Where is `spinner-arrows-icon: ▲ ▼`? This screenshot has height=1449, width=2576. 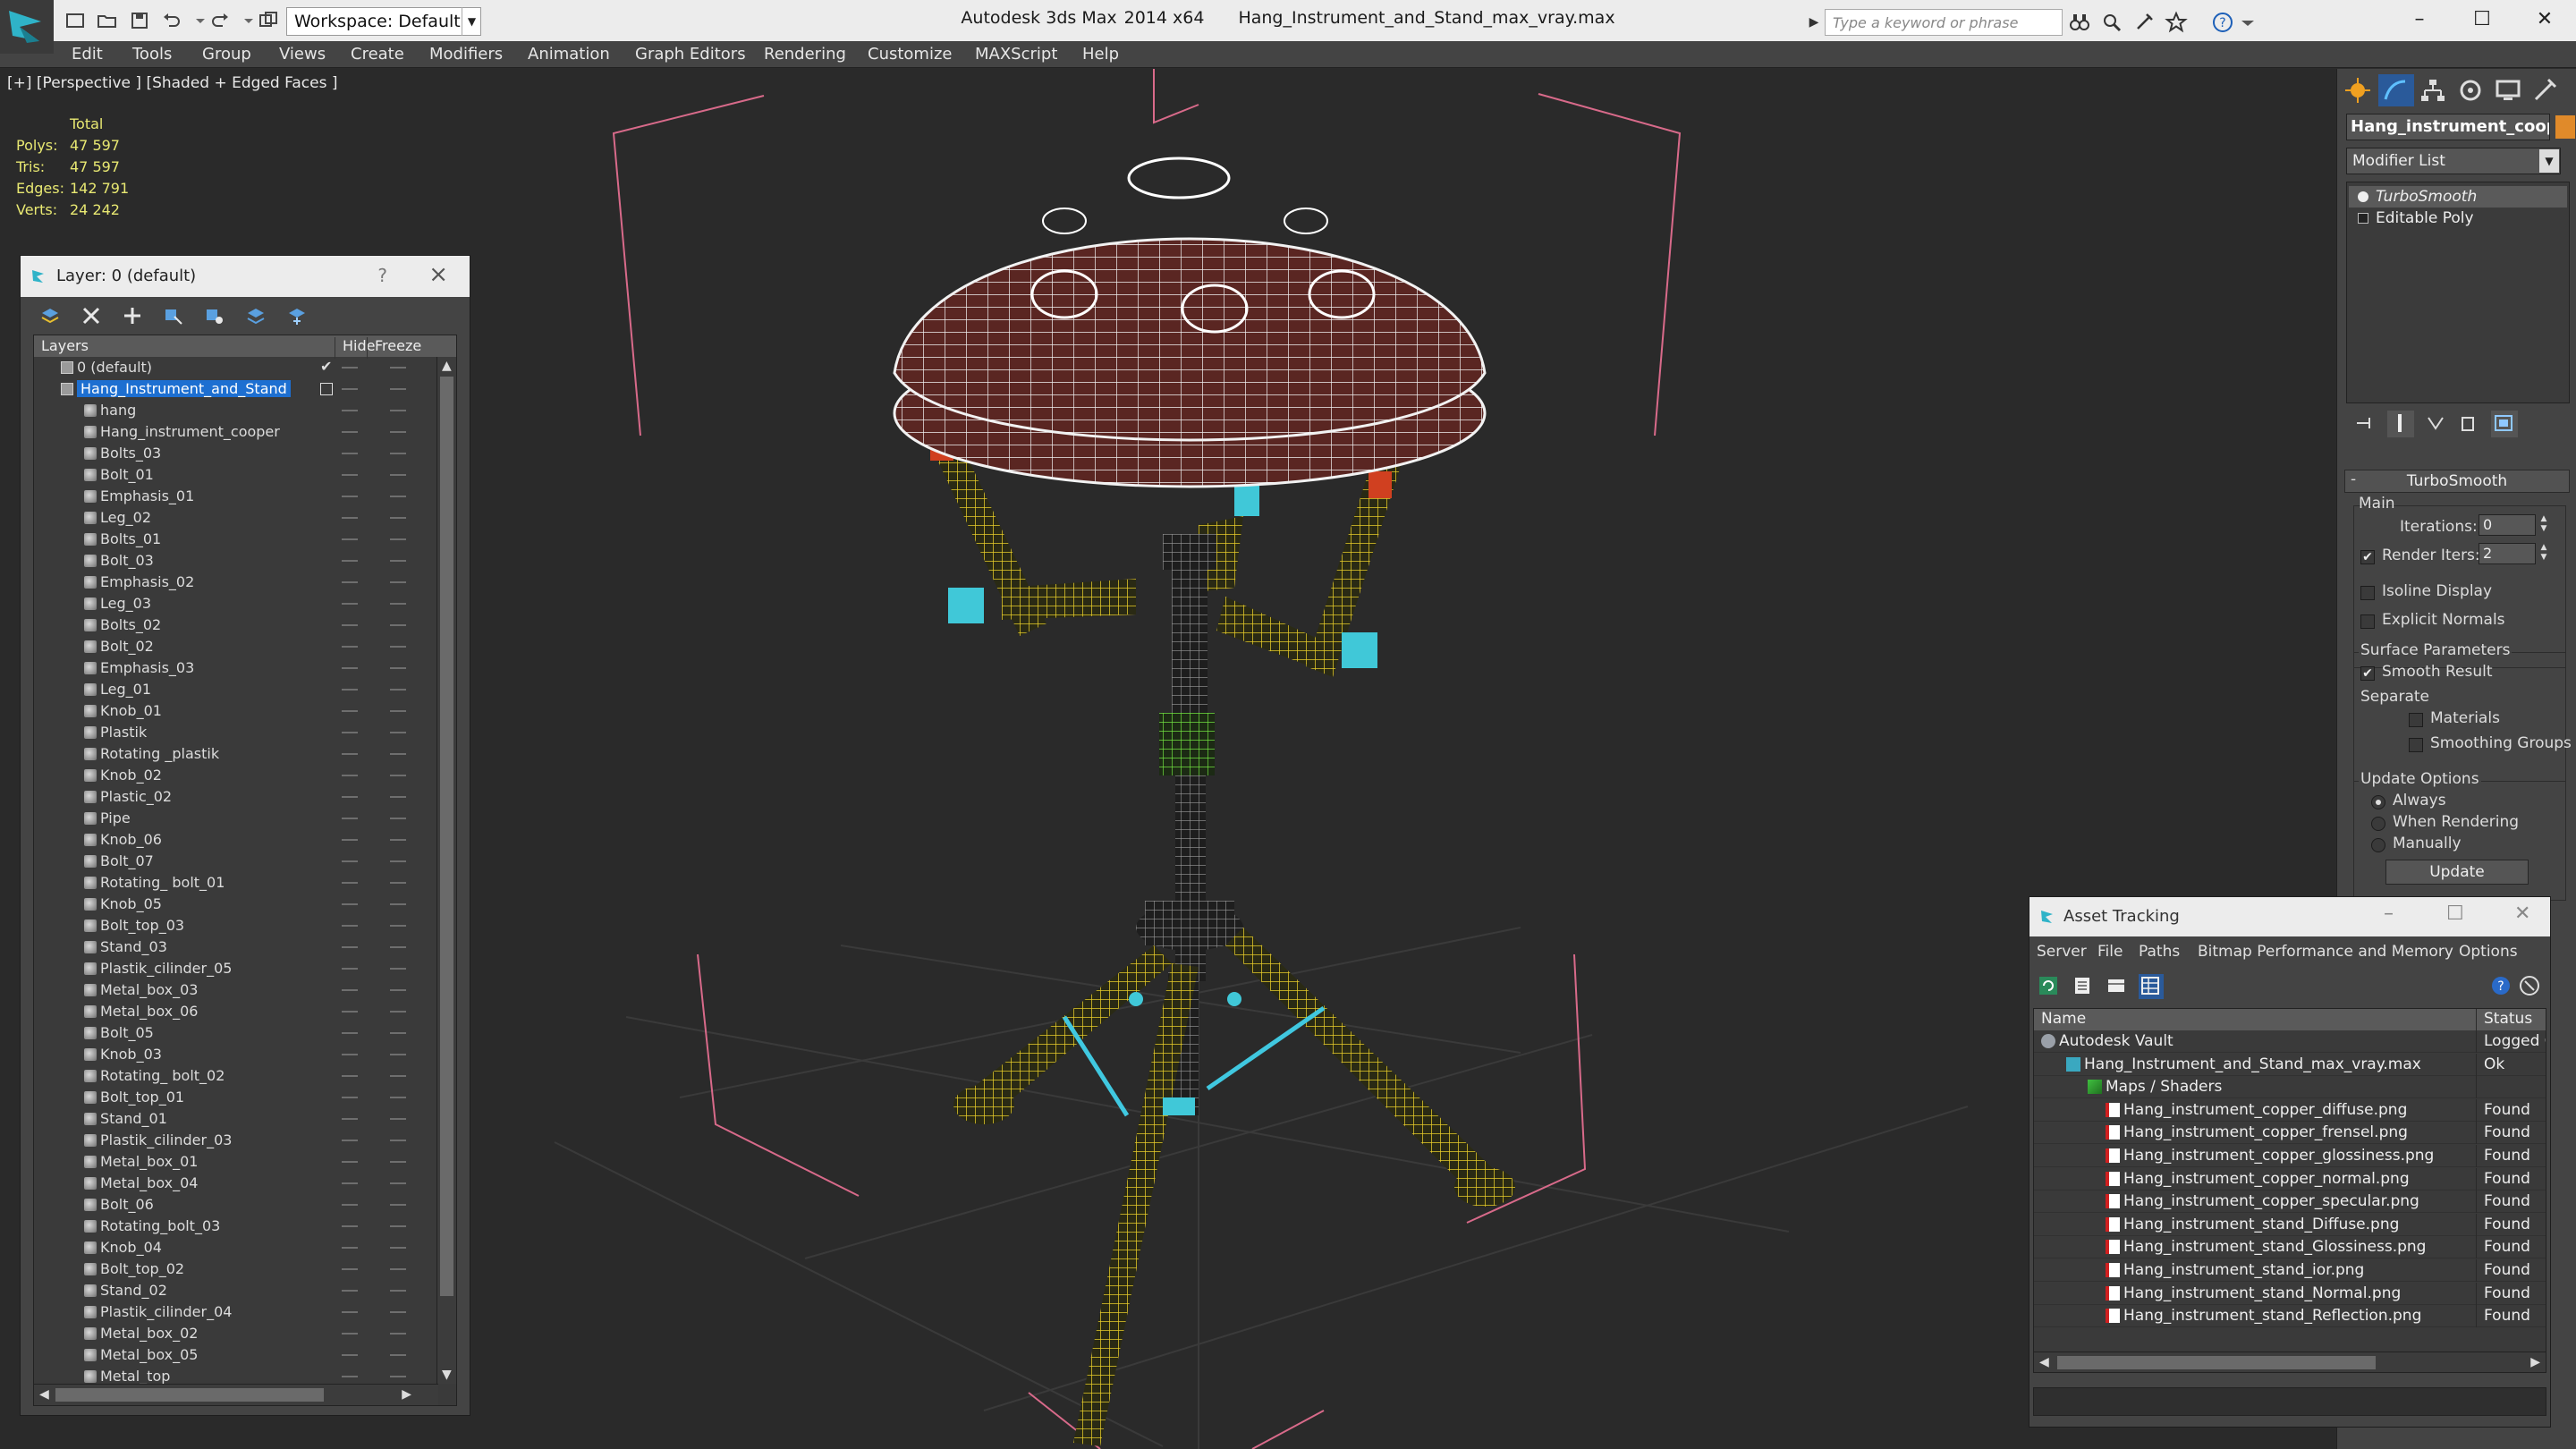
spinner-arrows-icon: ▲ ▼ is located at coordinates (2544, 553).